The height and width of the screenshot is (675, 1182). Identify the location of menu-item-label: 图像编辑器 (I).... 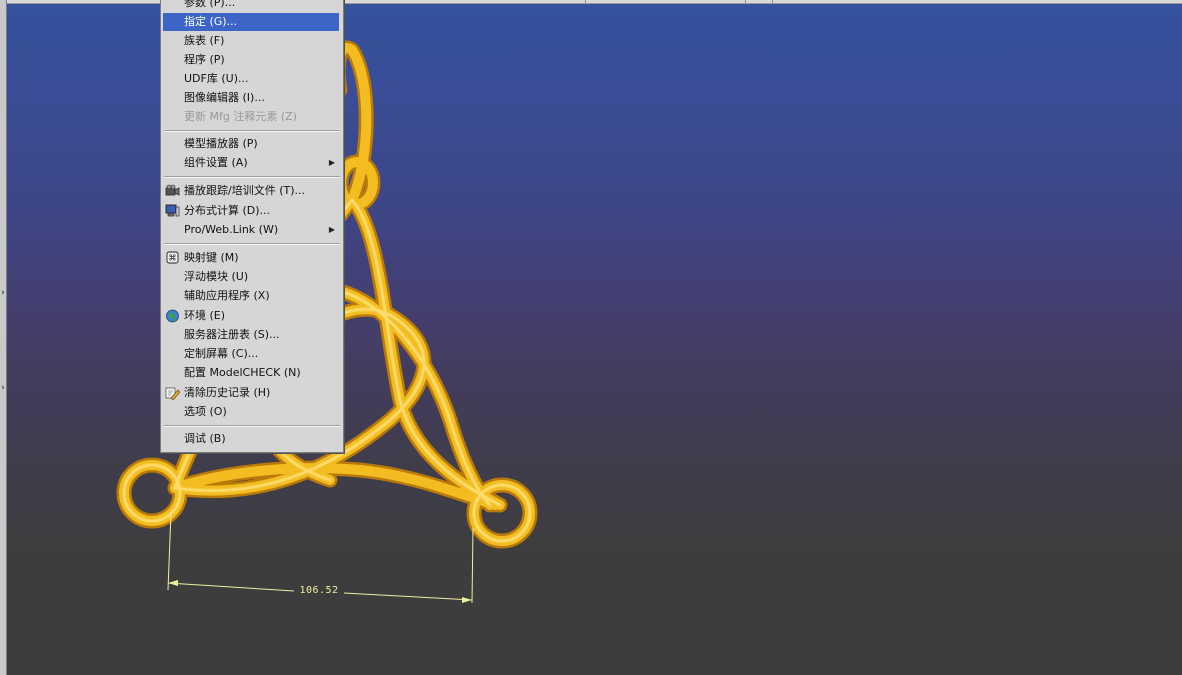
(224, 97).